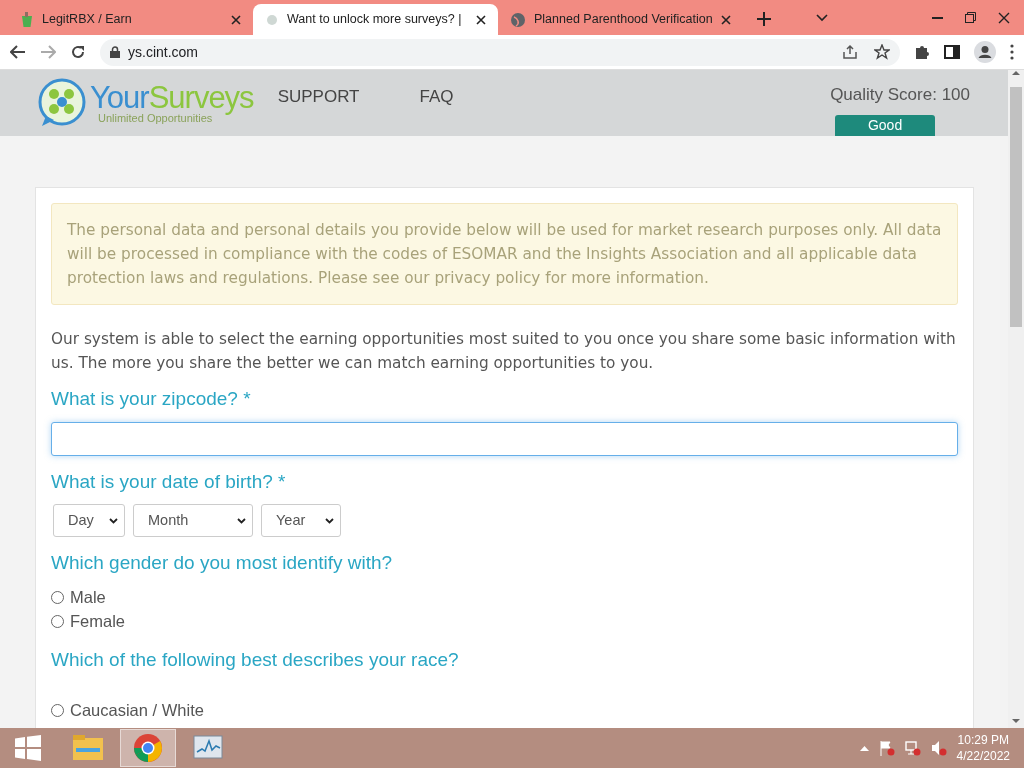 The image size is (1024, 768). What do you see at coordinates (301, 520) in the screenshot?
I see `dropdown: Year` at bounding box center [301, 520].